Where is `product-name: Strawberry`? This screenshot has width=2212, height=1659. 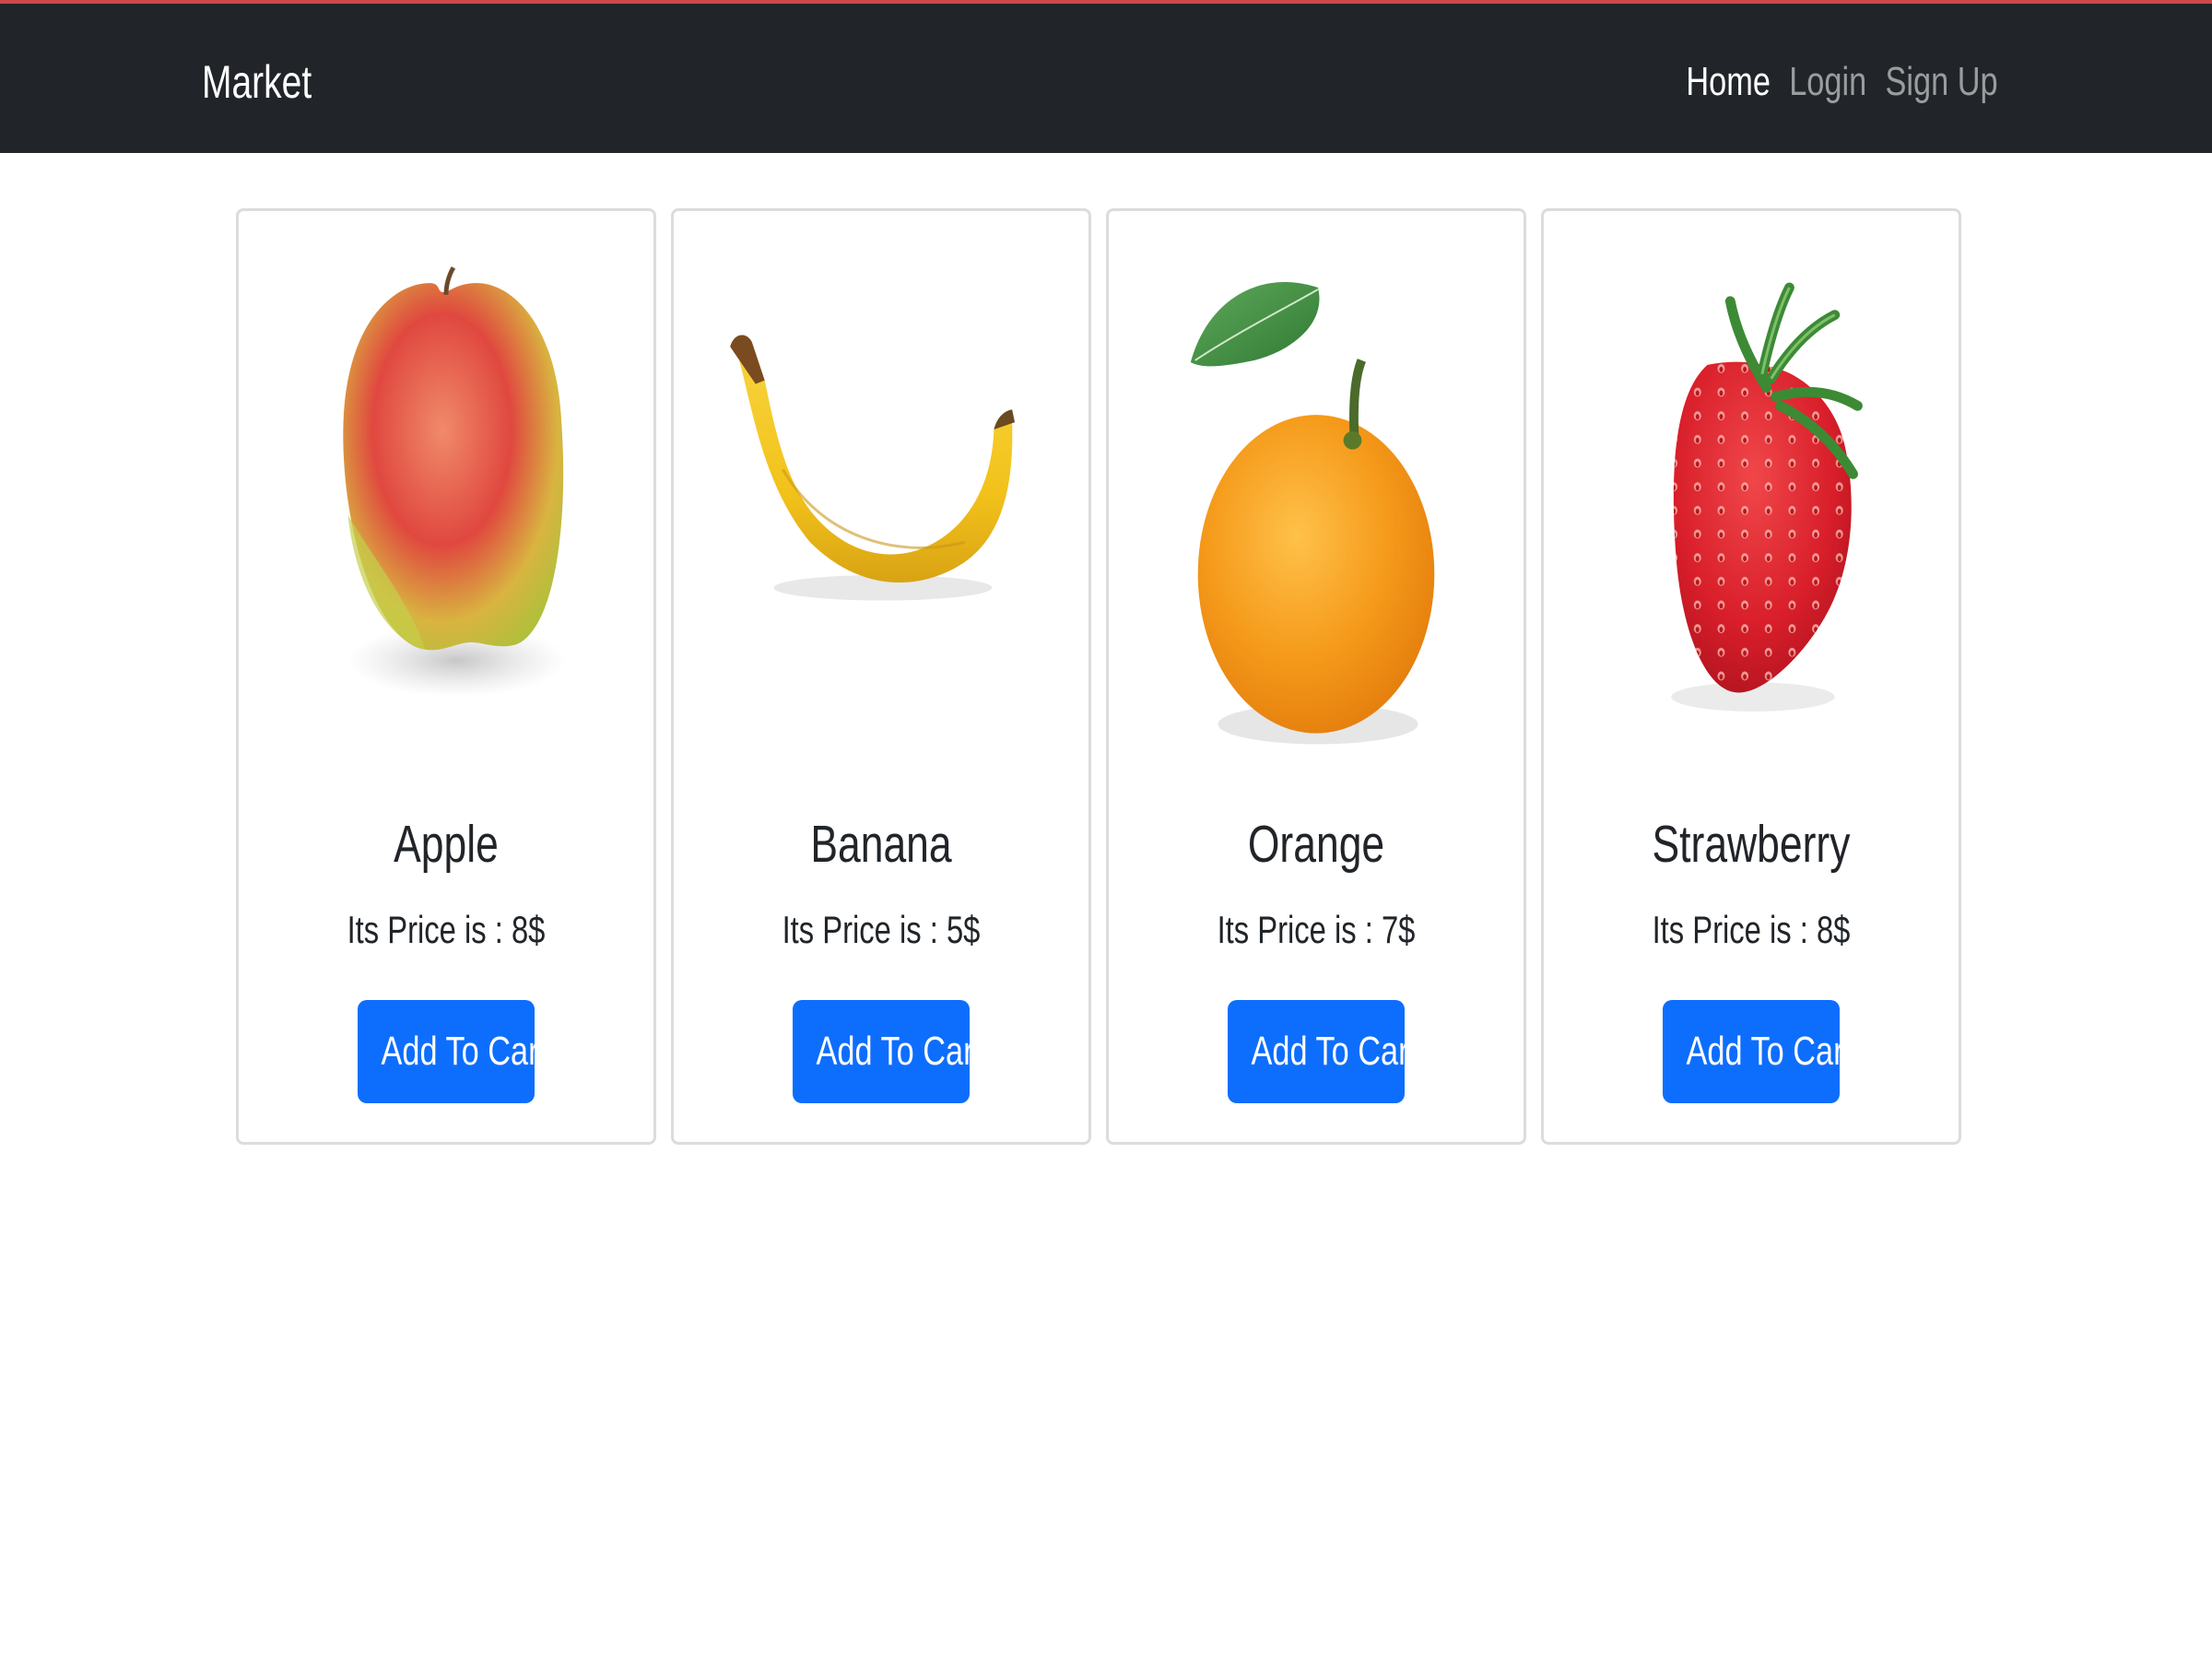 product-name: Strawberry is located at coordinates (1751, 844).